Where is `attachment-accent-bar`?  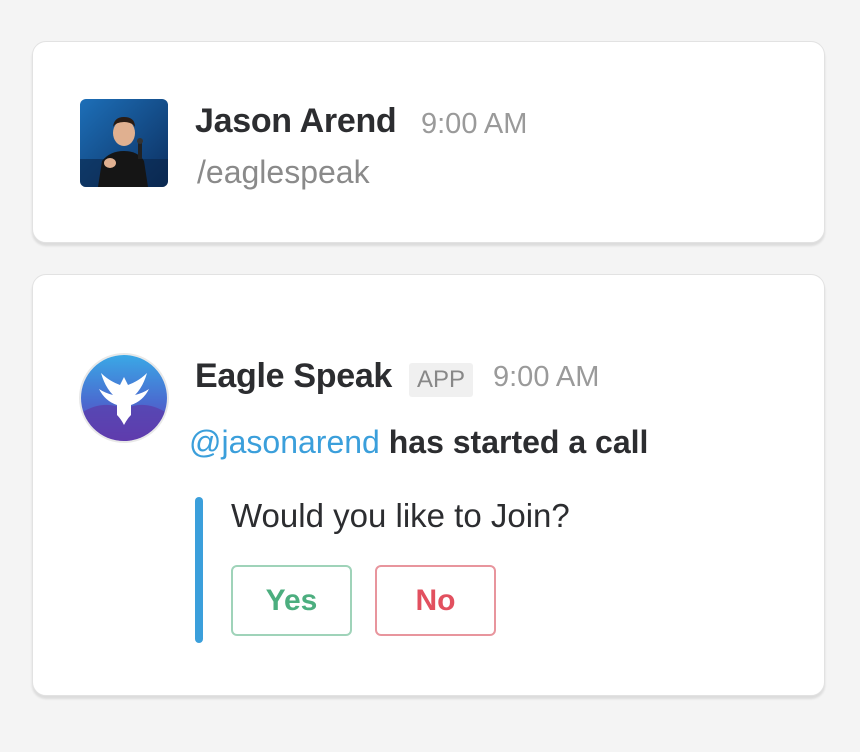 attachment-accent-bar is located at coordinates (199, 570).